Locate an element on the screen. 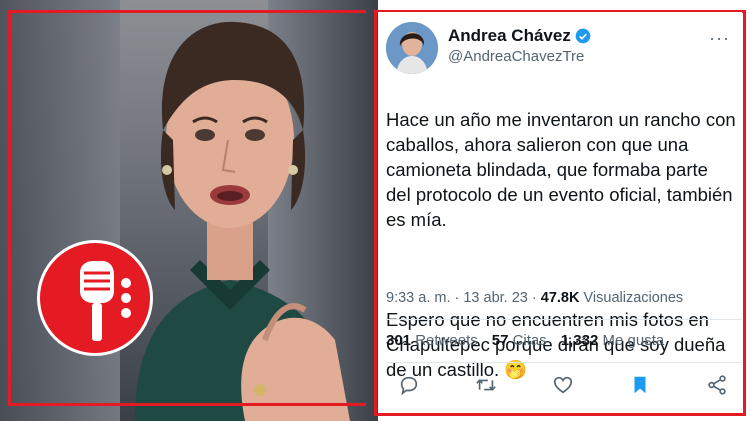  display-name: Andrea Chávez is located at coordinates (509, 35).